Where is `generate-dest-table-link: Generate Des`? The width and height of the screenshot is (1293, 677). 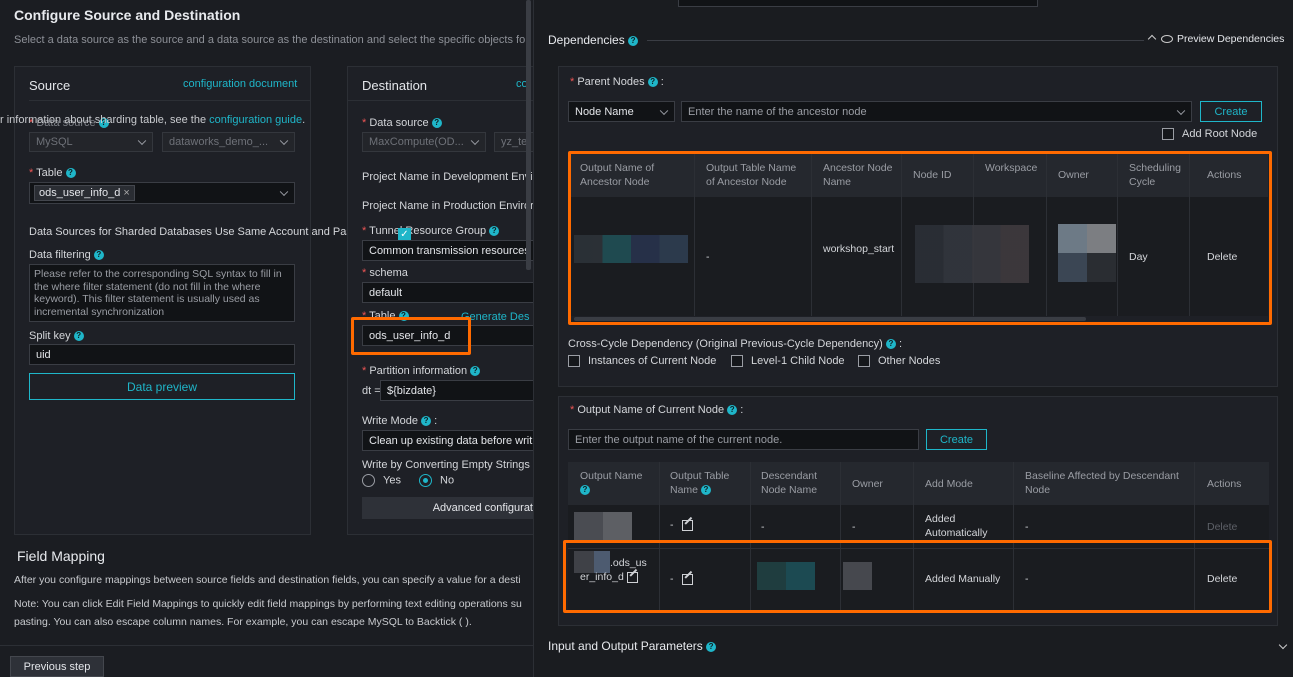
generate-dest-table-link: Generate Des is located at coordinates (495, 317).